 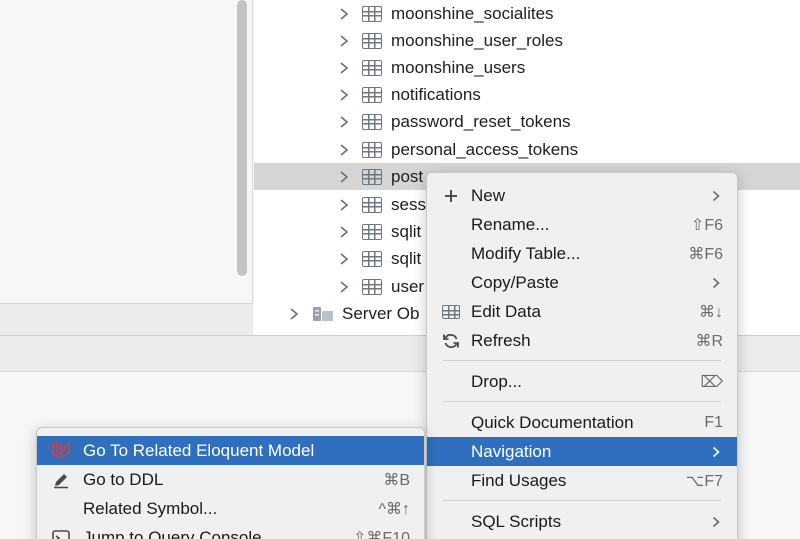 I want to click on tree-node-label: sess, so click(x=408, y=204).